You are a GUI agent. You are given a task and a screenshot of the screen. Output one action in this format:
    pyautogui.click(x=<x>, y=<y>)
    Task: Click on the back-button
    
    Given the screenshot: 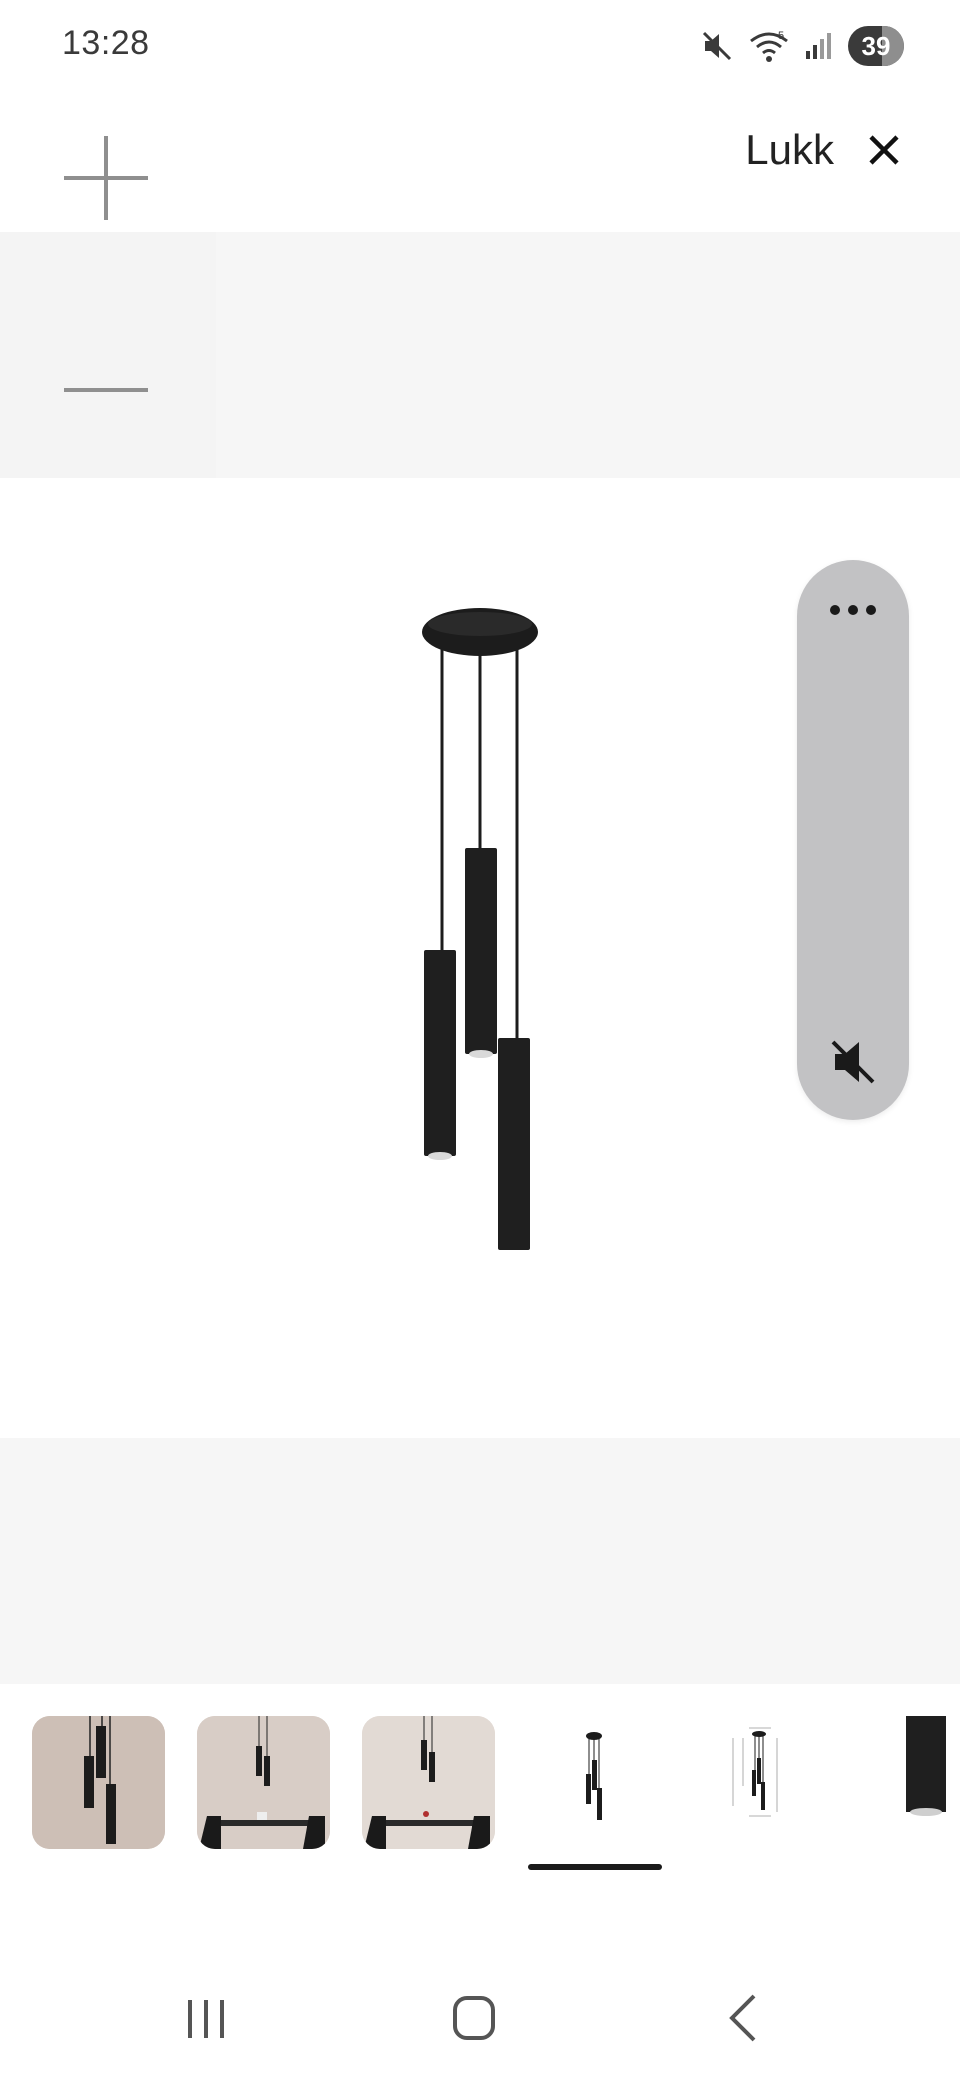 What is the action you would take?
    pyautogui.click(x=744, y=2018)
    